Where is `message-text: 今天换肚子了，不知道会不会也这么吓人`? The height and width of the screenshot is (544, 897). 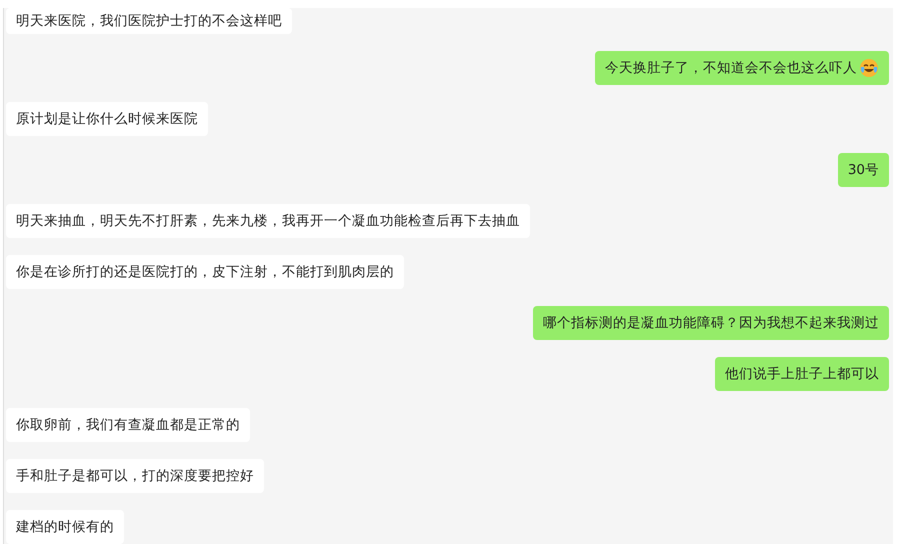 message-text: 今天换肚子了，不知道会不会也这么吓人 is located at coordinates (731, 68).